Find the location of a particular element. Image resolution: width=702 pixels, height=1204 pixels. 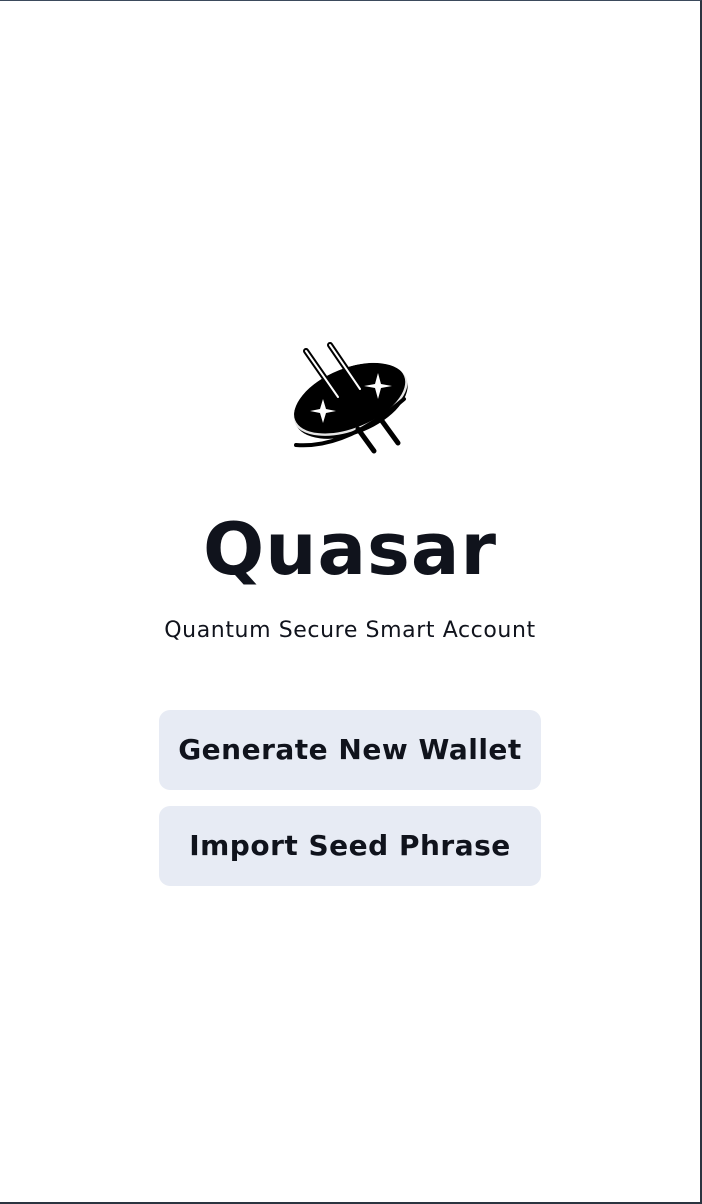

quasar-logo-icon is located at coordinates (349, 398).